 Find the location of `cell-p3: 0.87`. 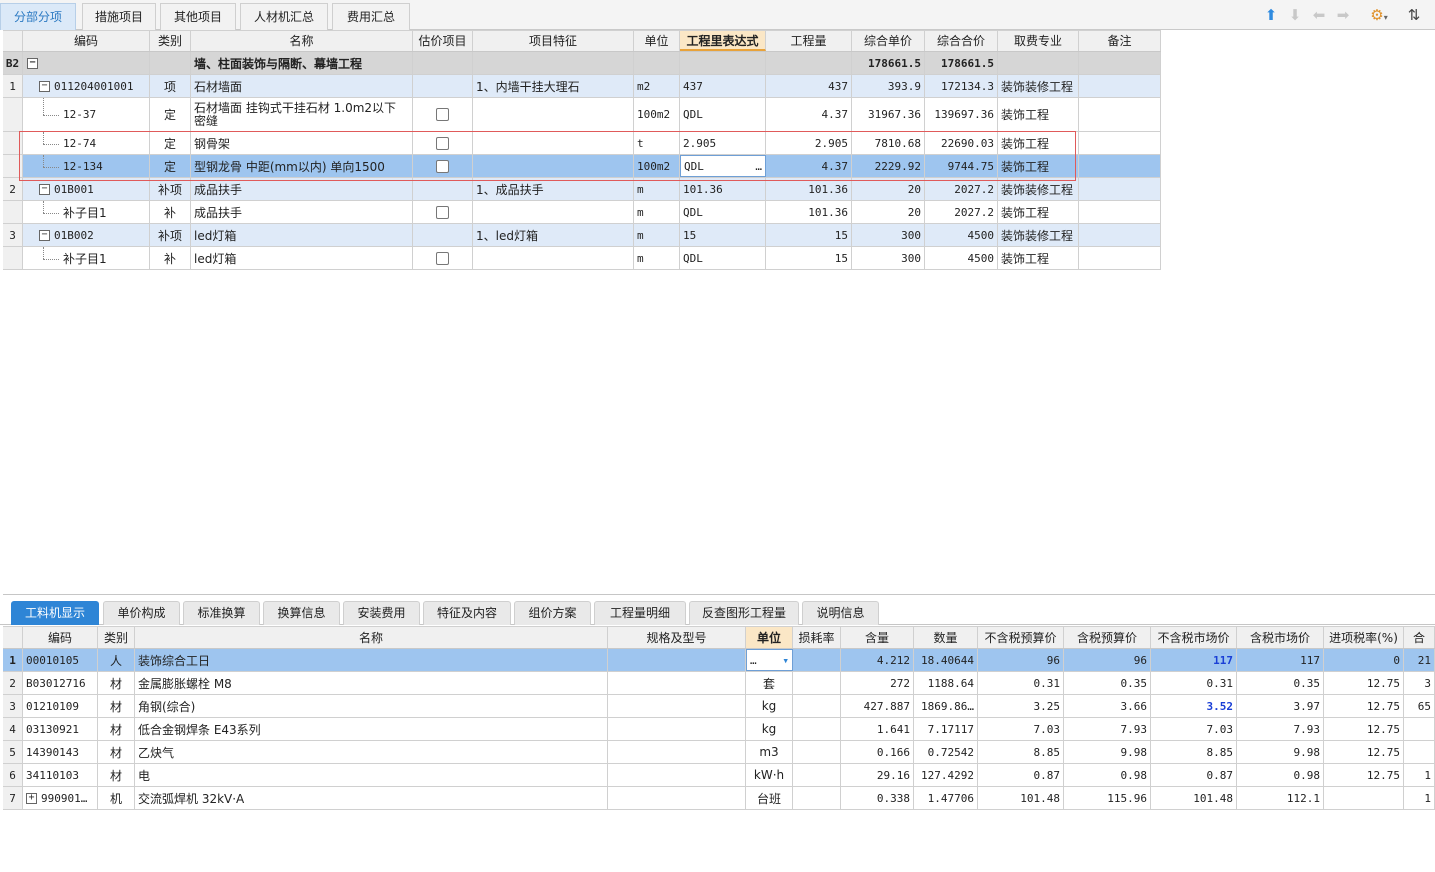

cell-p3: 0.87 is located at coordinates (1194, 775).